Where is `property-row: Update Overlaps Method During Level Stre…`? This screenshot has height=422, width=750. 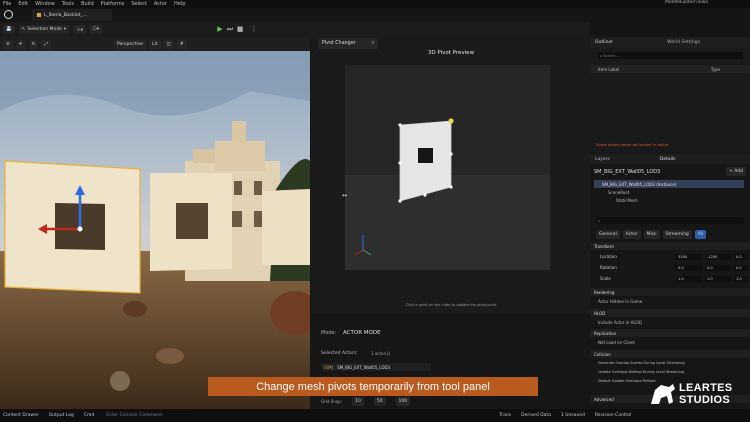
property-row: Update Overlaps Method During Level Stre… is located at coordinates (670, 372).